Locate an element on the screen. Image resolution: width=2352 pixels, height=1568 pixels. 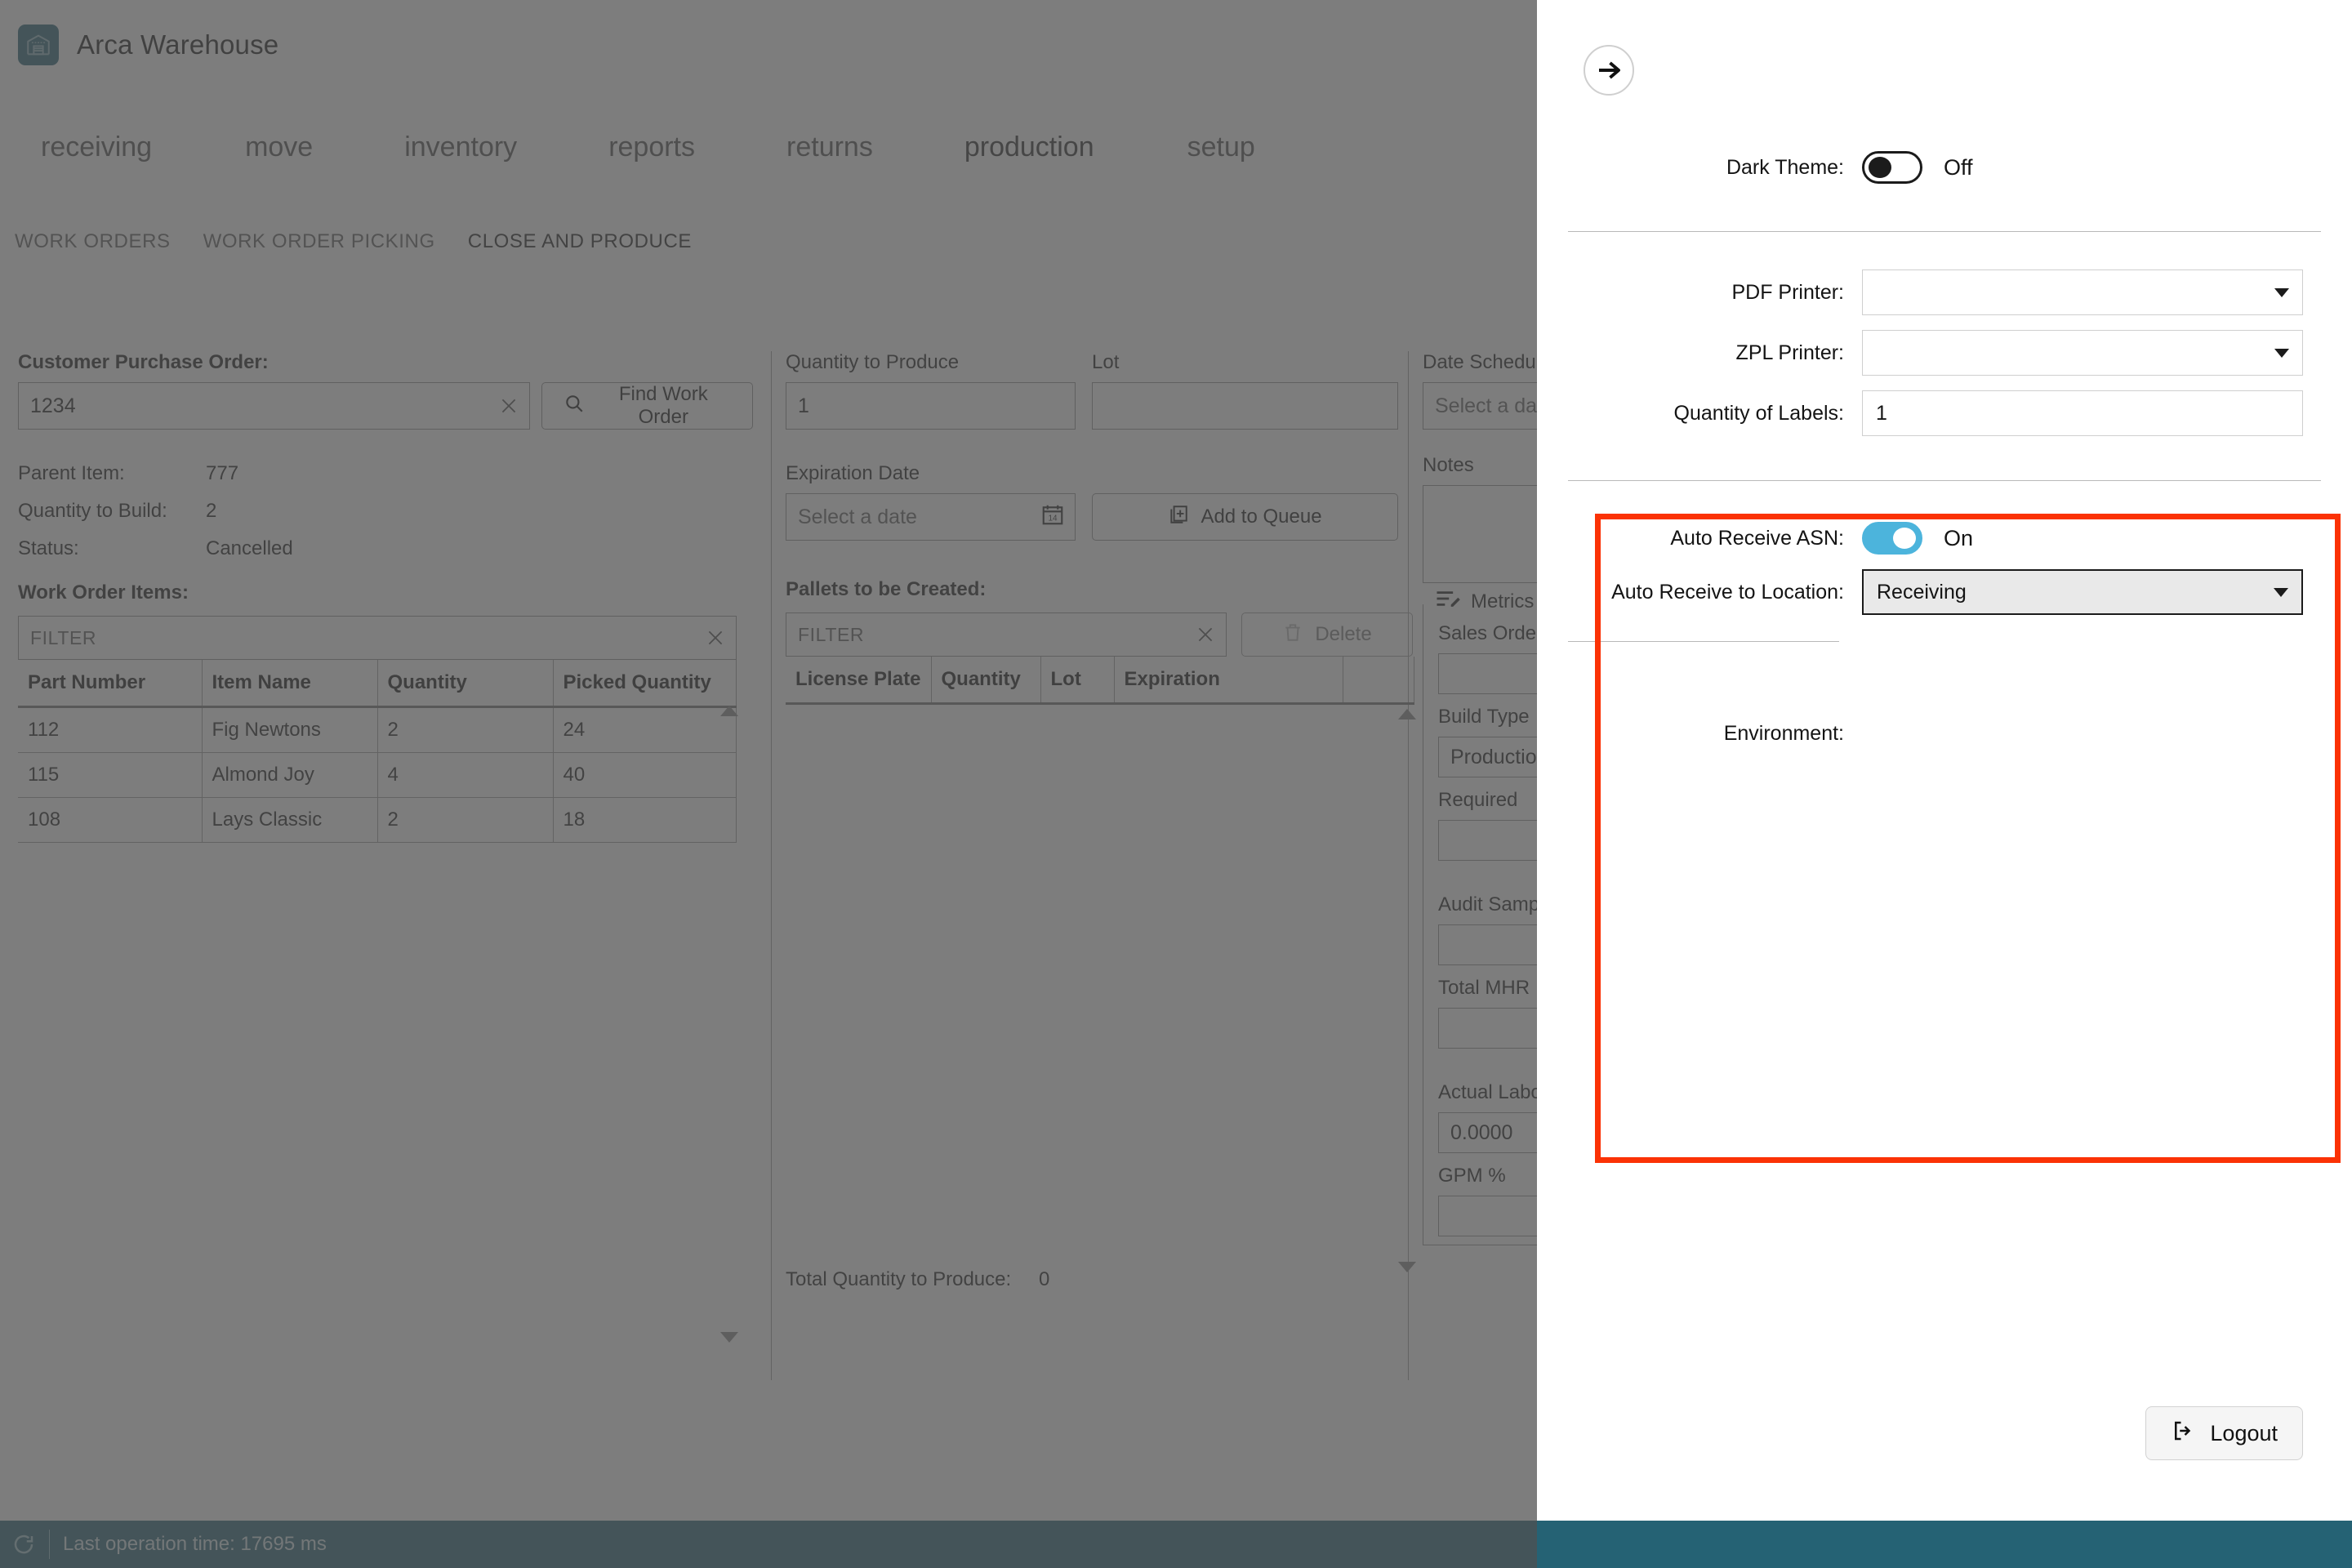
auto-receive-asn-row: Auto Receive ASN: On is located at coordinates (1945, 538).